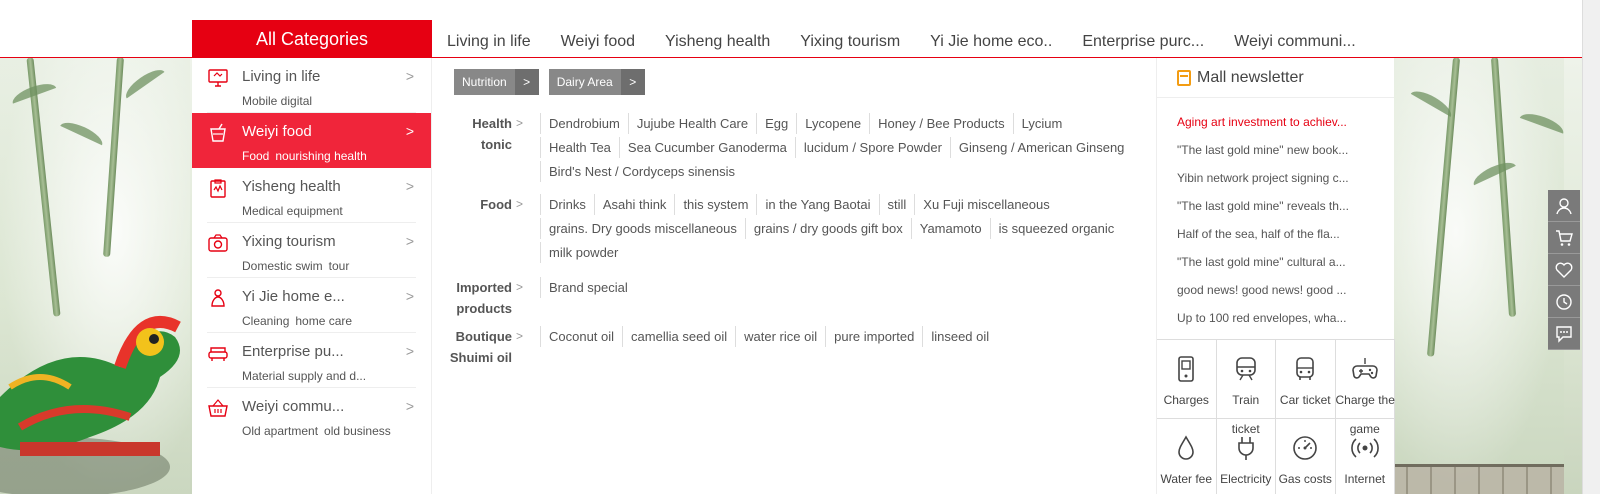  I want to click on category-sub-link: old business, so click(357, 431).